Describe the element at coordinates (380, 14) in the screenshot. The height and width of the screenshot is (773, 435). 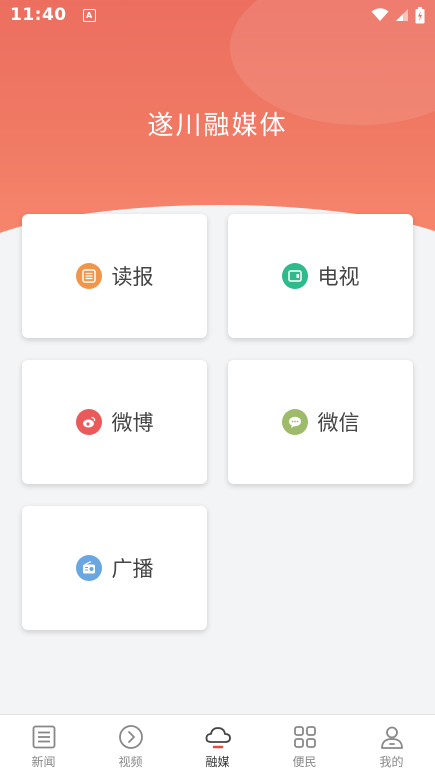
I see `wifi-icon` at that location.